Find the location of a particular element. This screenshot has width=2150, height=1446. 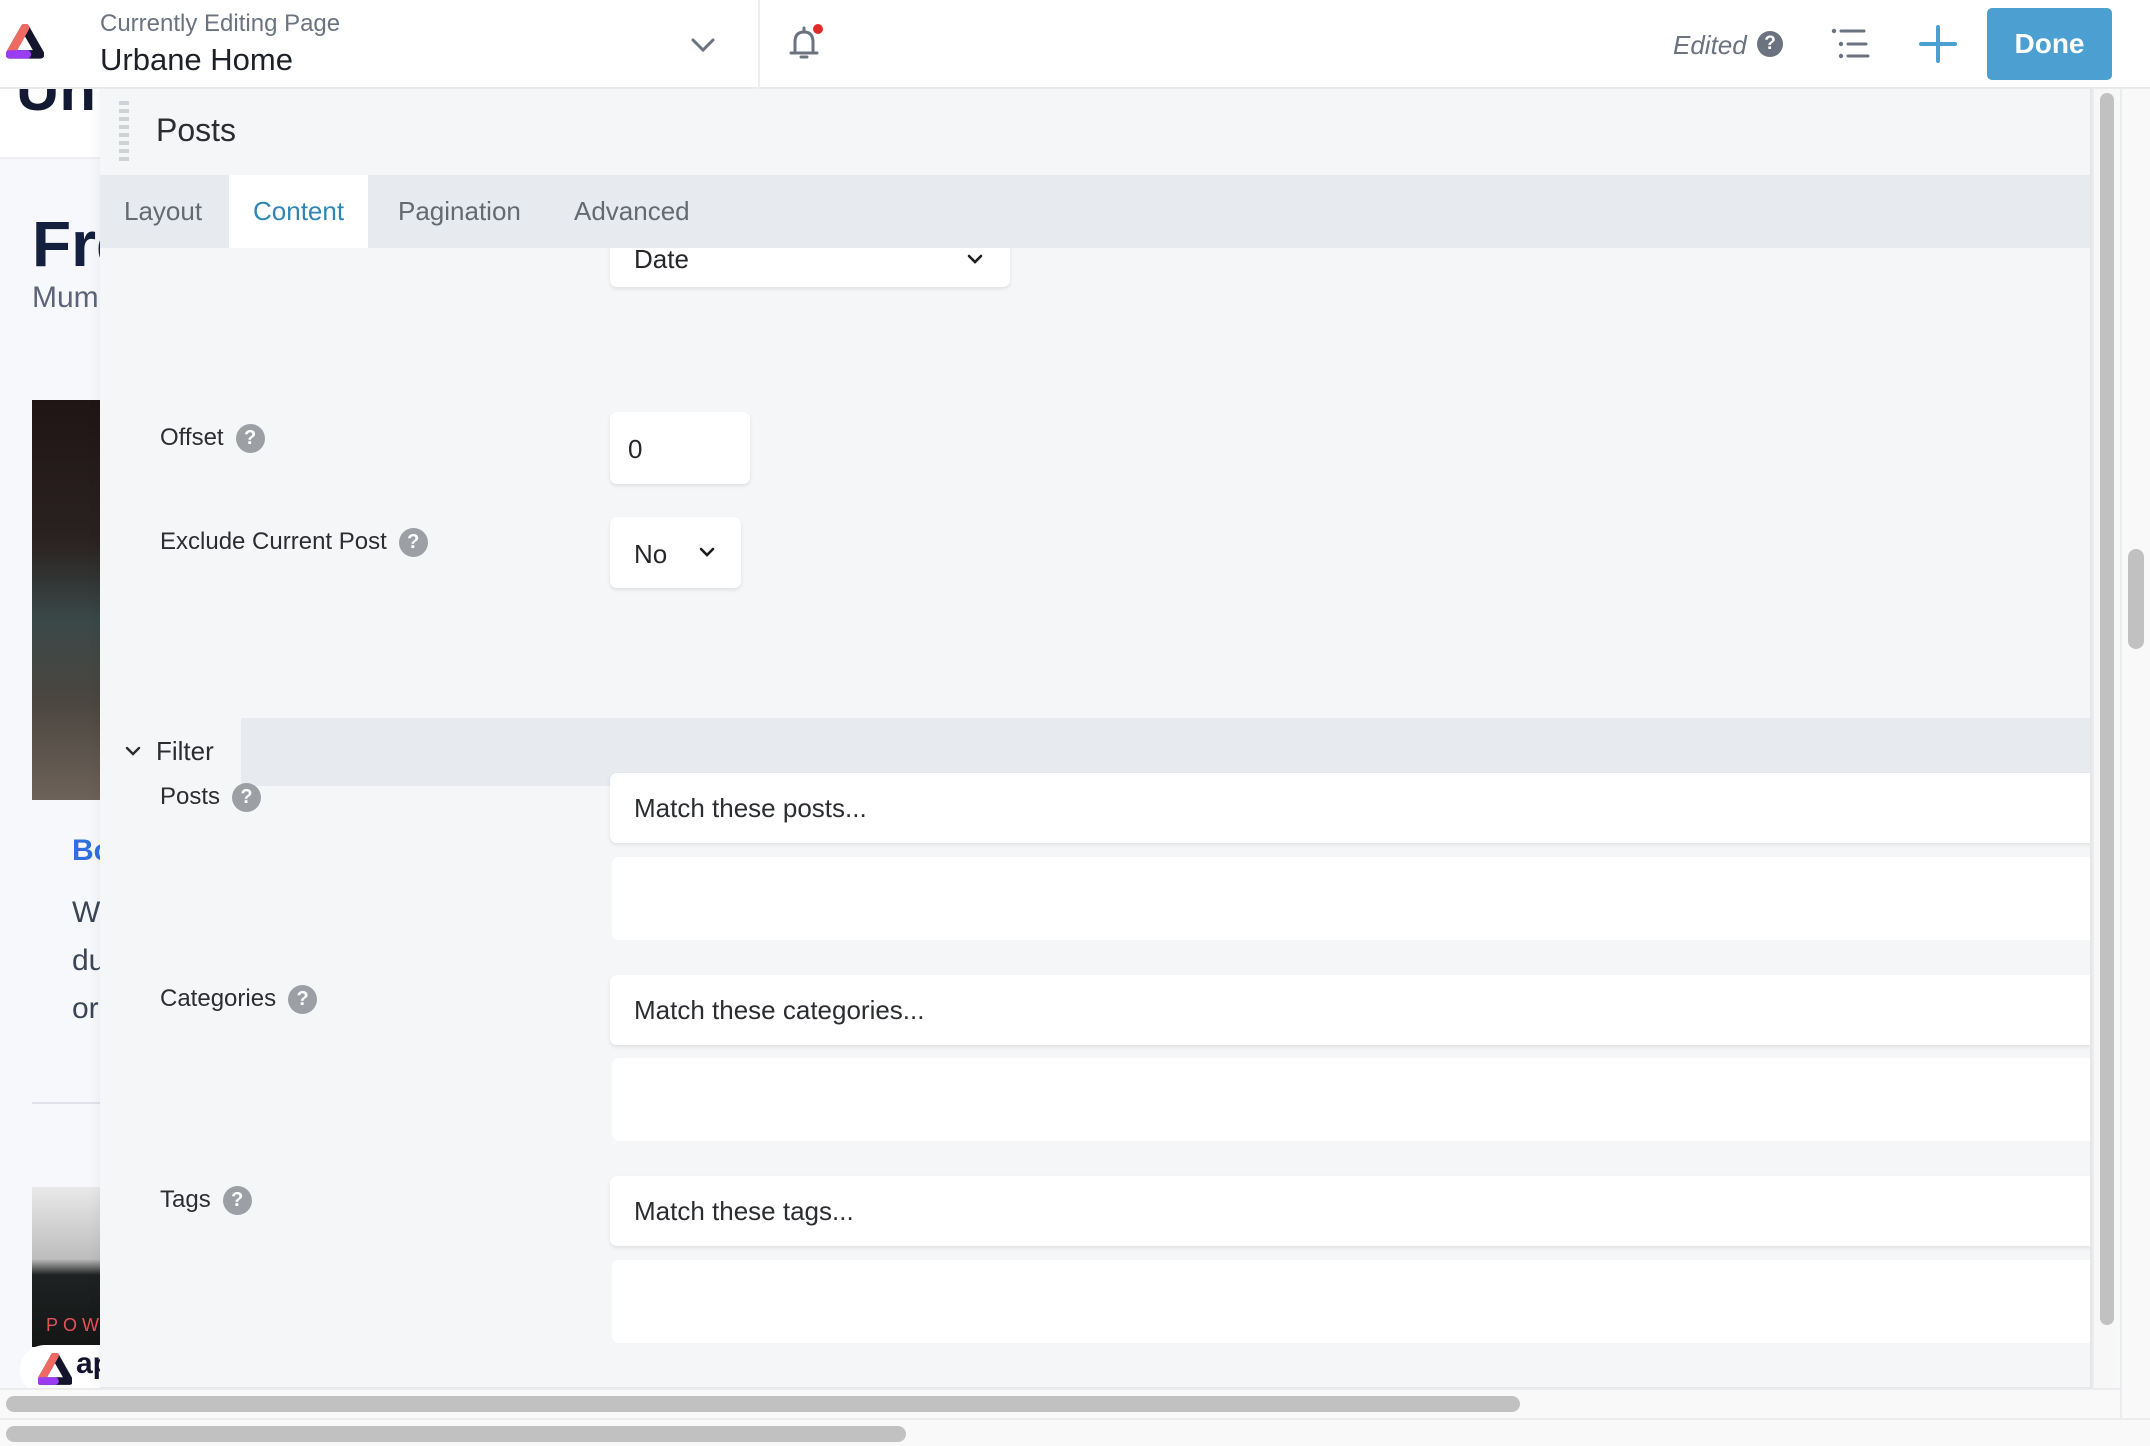

filter-categories-label: Categories? is located at coordinates (239, 1000).